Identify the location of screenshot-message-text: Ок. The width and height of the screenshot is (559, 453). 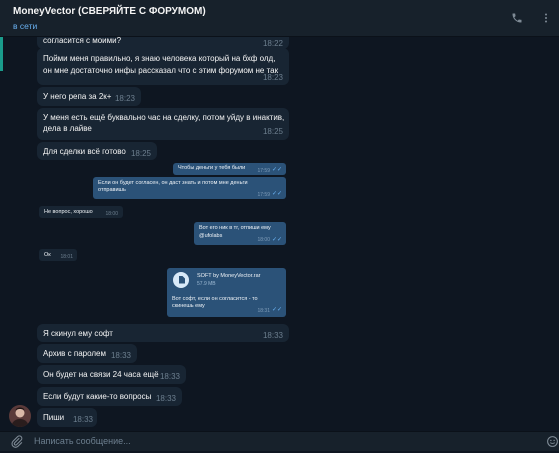
(47, 255).